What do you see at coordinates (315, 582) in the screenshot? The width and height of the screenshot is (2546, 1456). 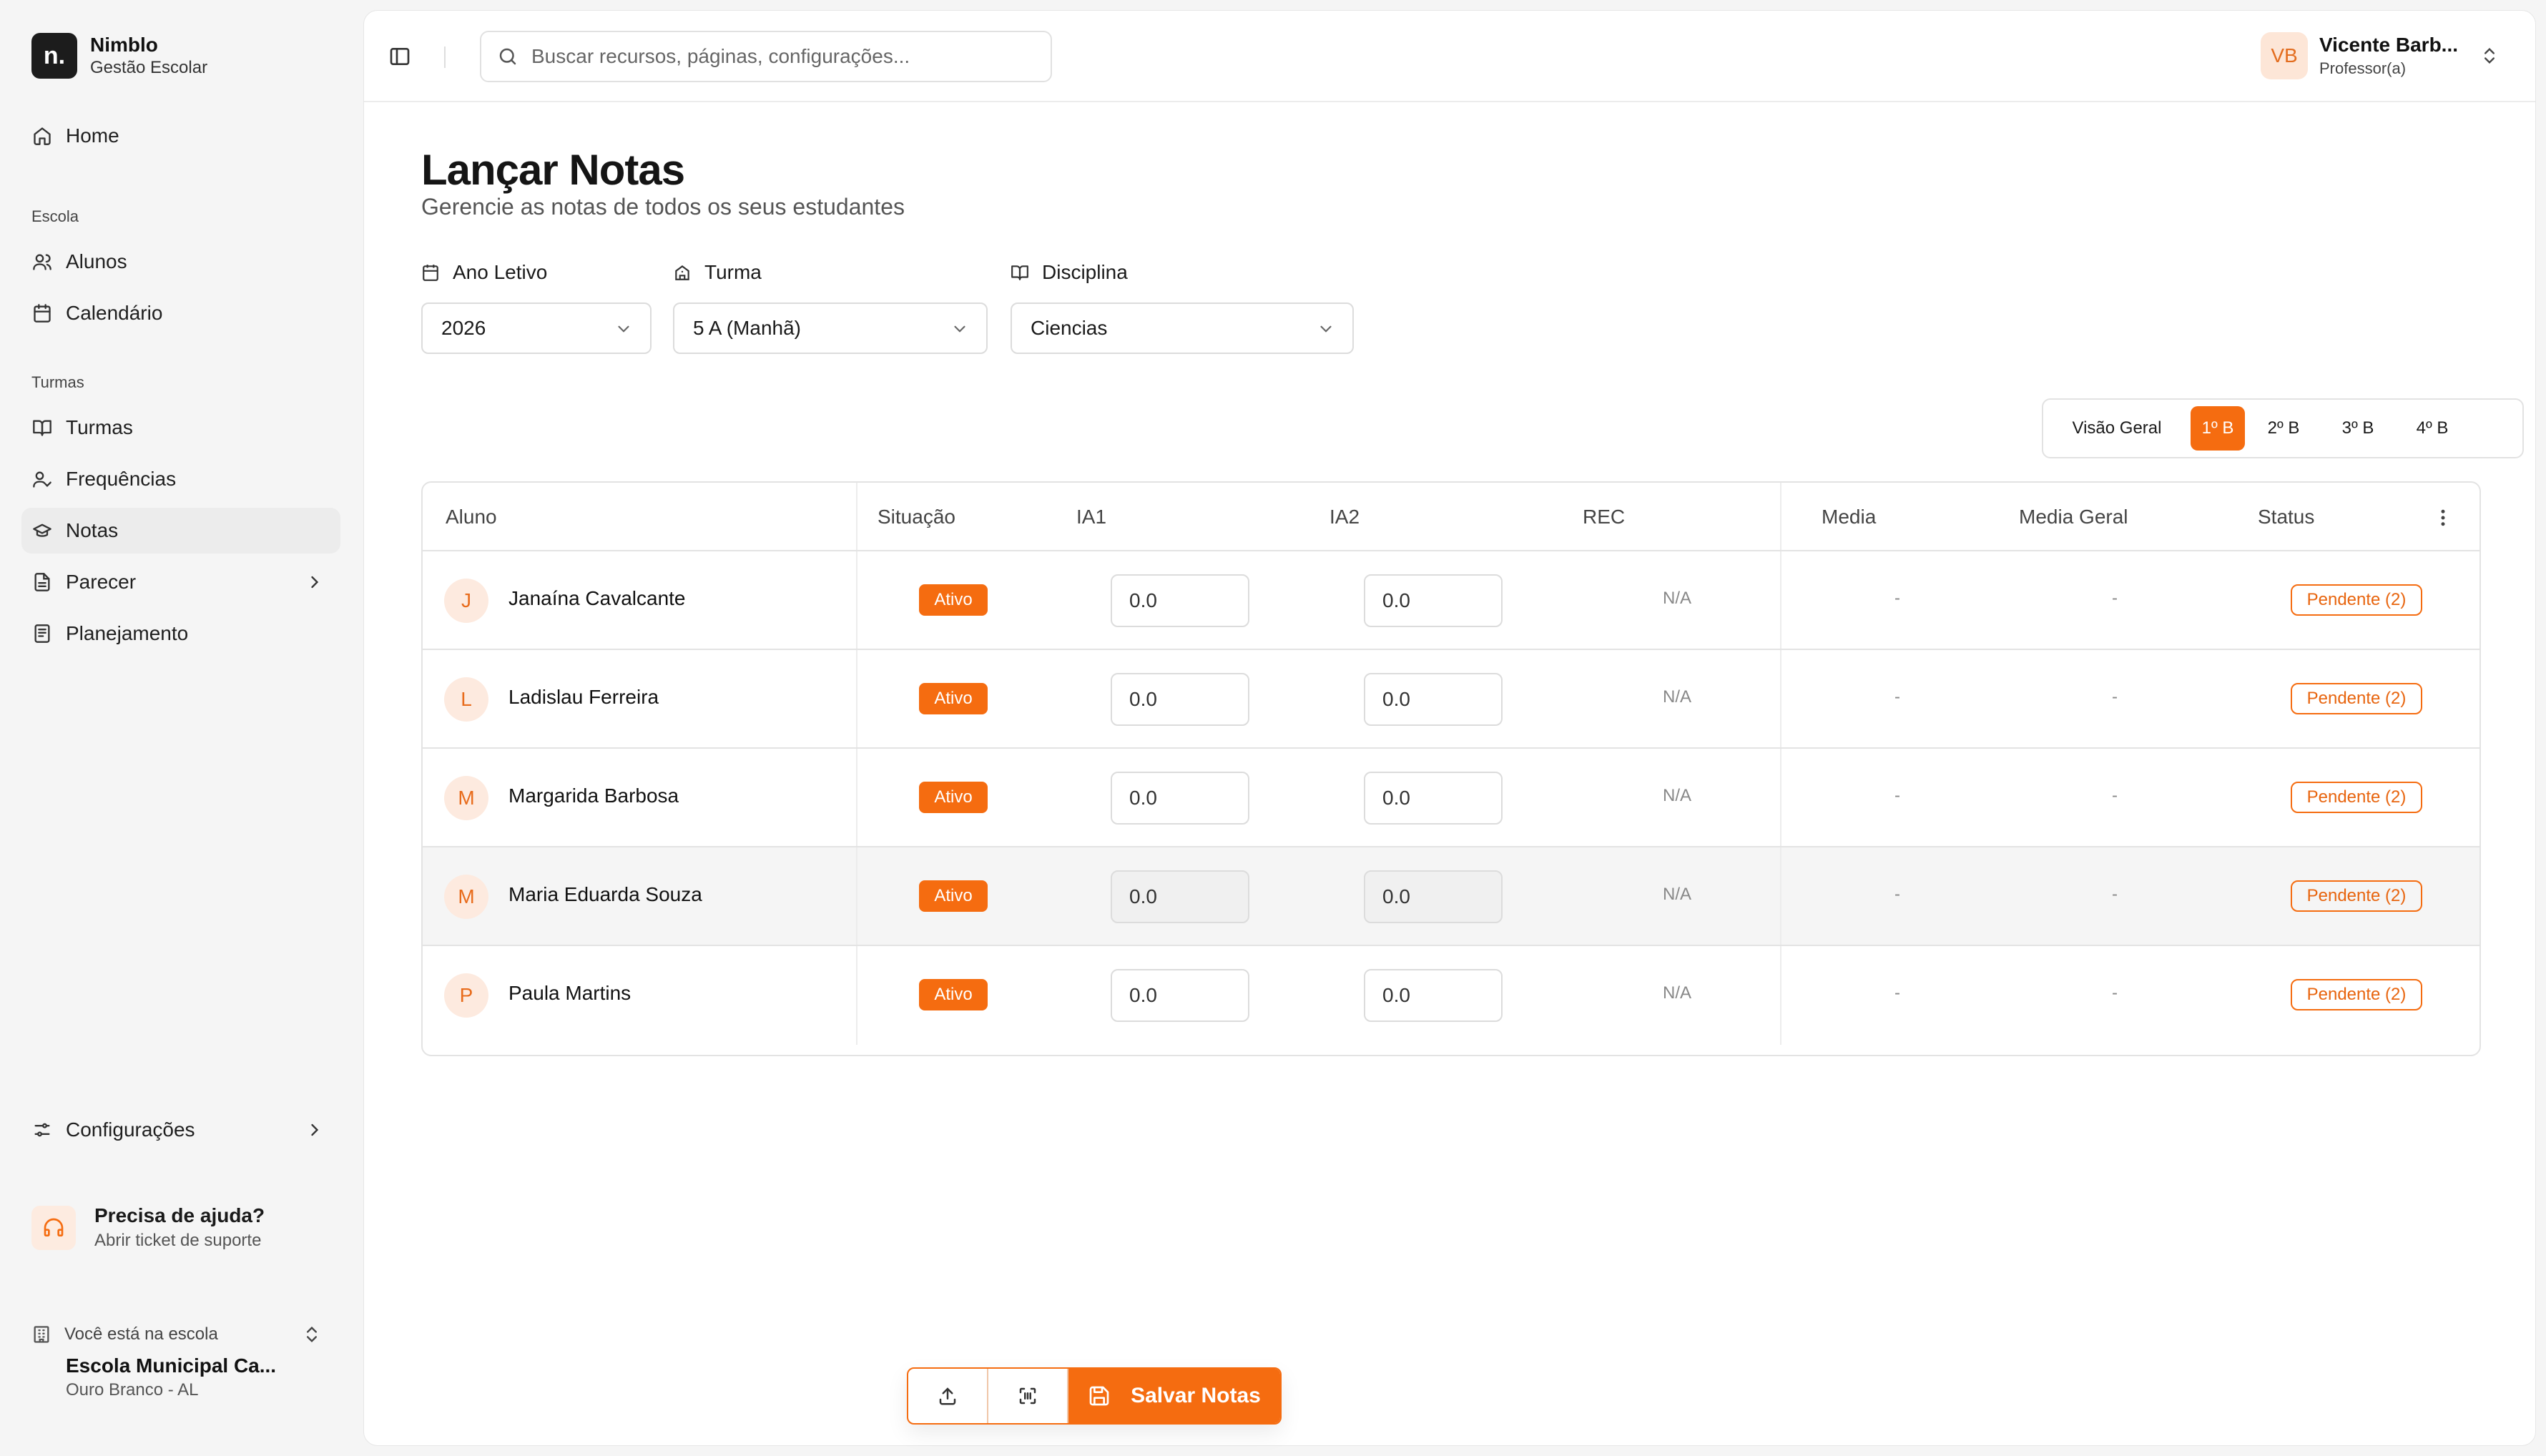 I see `chevron-right-icon` at bounding box center [315, 582].